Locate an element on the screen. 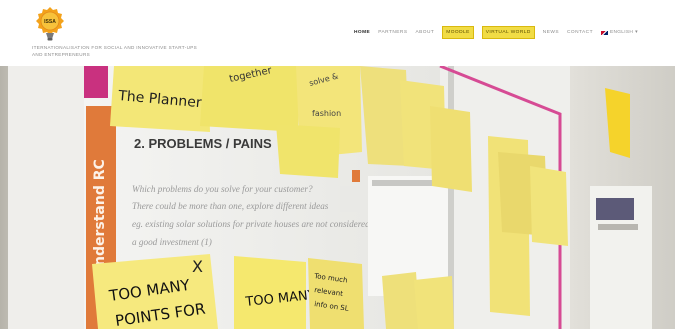  side-label-text: nderstand RC is located at coordinates (100, 212).